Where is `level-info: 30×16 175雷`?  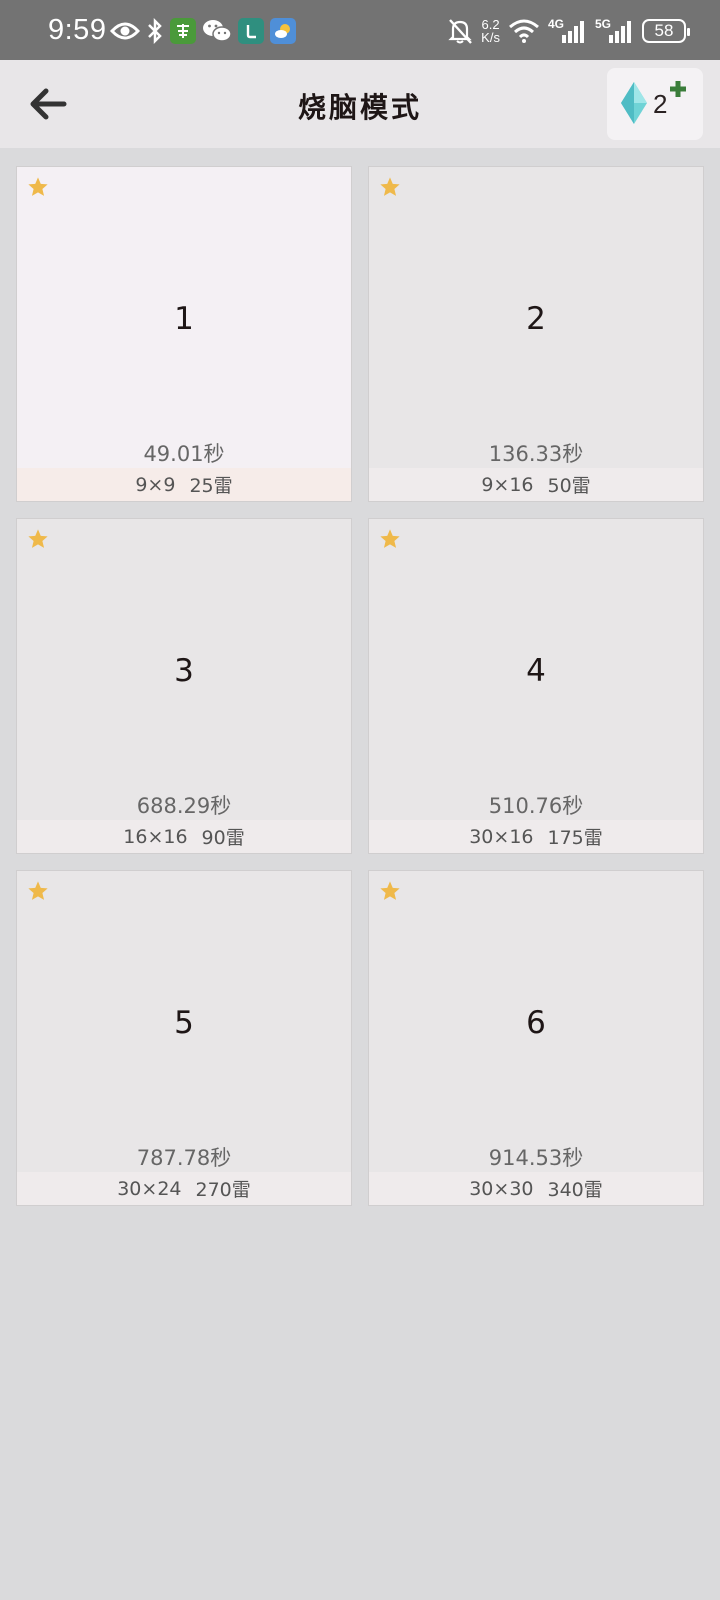 level-info: 30×16 175雷 is located at coordinates (536, 836).